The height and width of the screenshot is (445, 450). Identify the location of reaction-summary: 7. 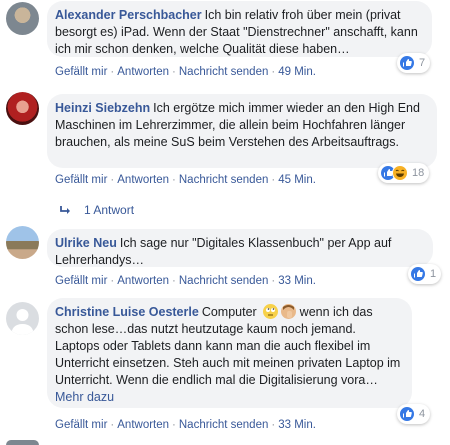
(414, 63).